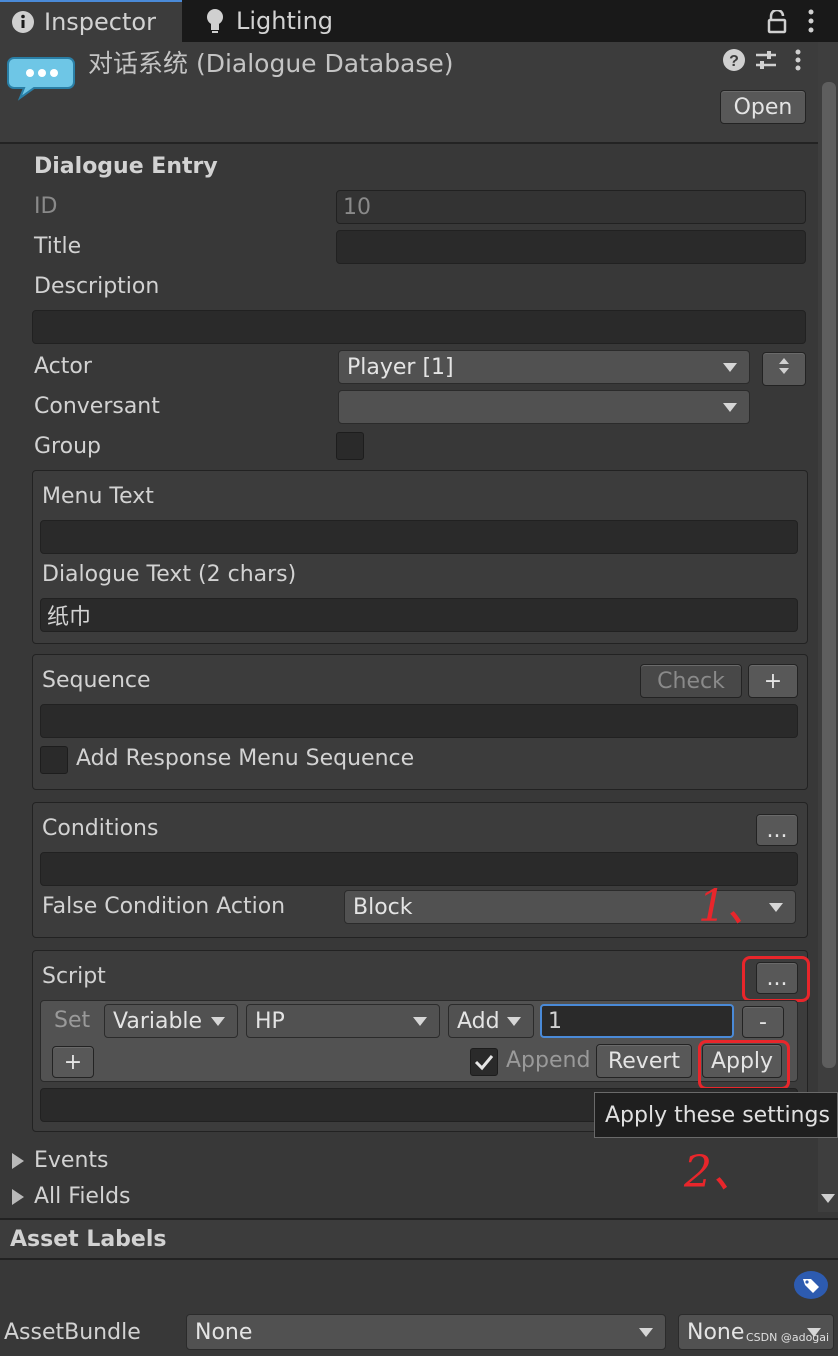  Describe the element at coordinates (71, 1160) in the screenshot. I see `events-label: Events` at that location.